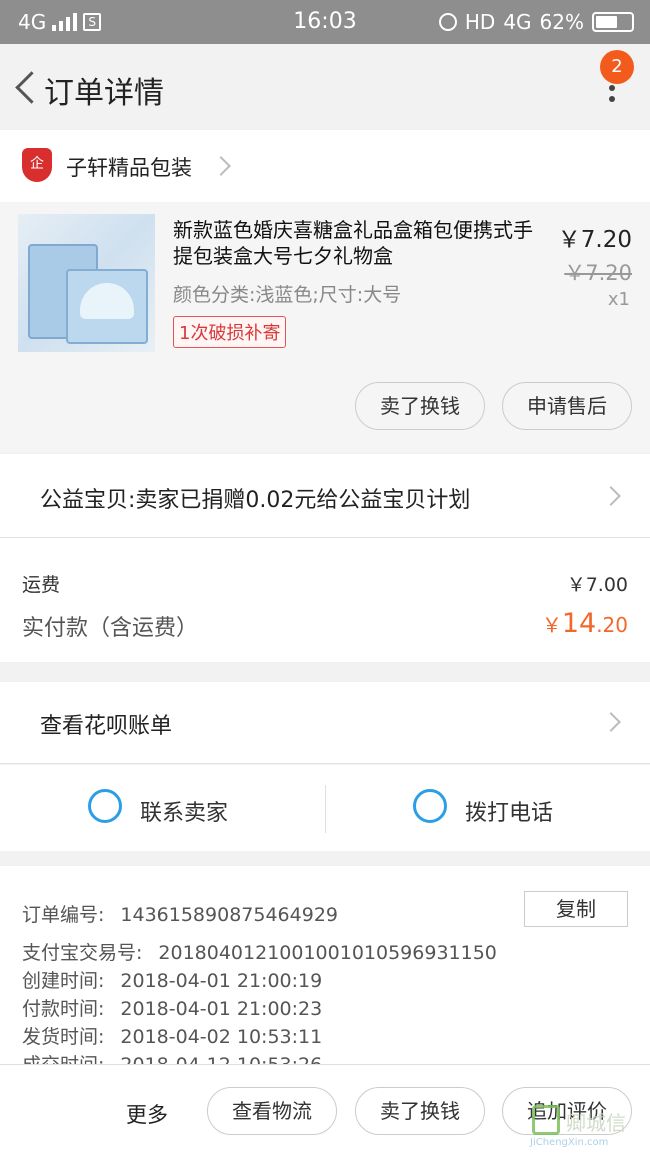 The image size is (650, 1155). What do you see at coordinates (221, 1009) in the screenshot?
I see `info-value: 2018-04-01 21:00:23` at bounding box center [221, 1009].